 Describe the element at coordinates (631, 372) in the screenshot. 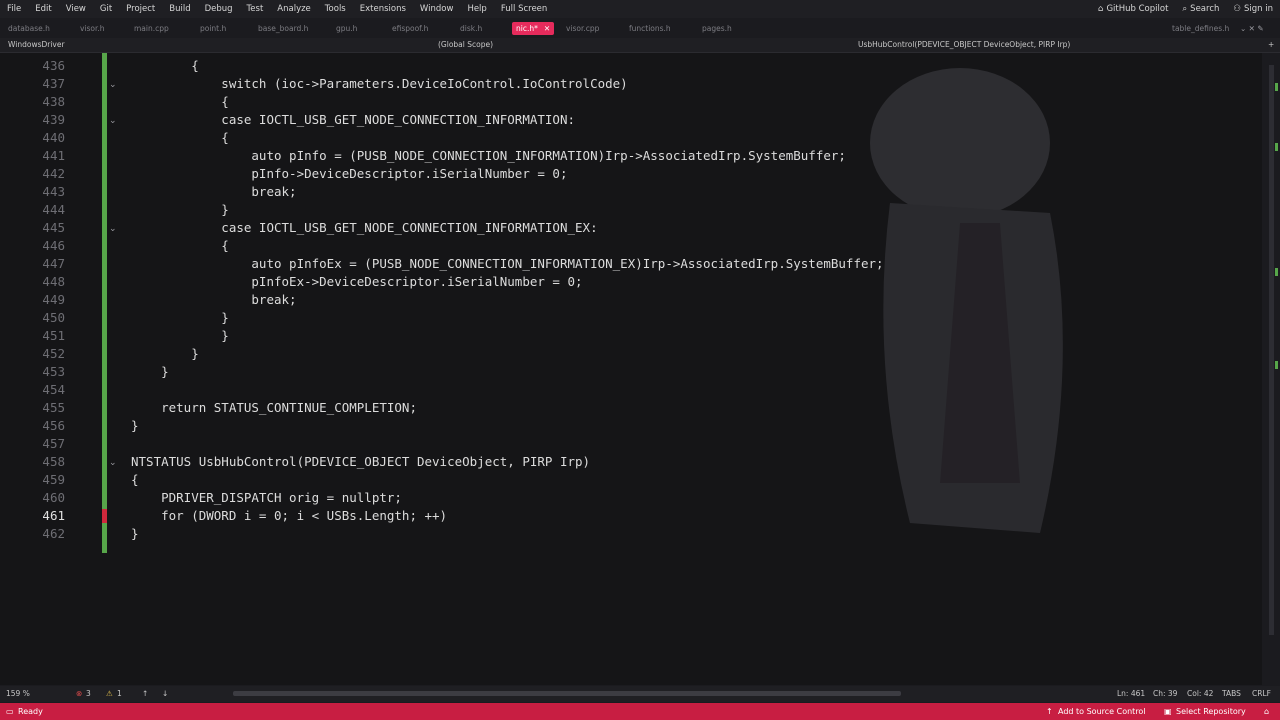

I see `code-line: 453 }` at that location.